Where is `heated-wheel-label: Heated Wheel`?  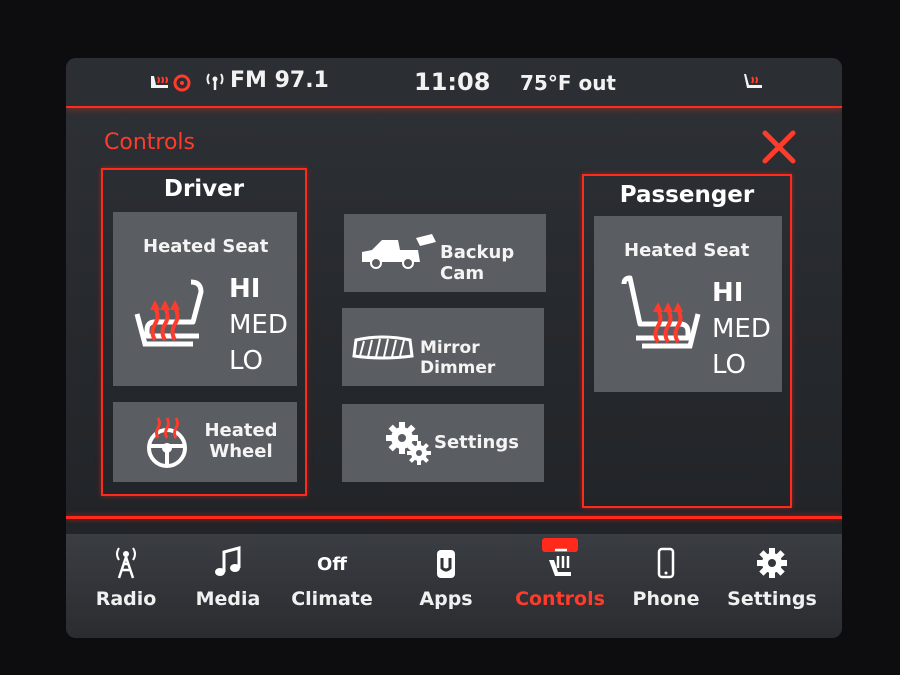
heated-wheel-label: Heated Wheel is located at coordinates (241, 441).